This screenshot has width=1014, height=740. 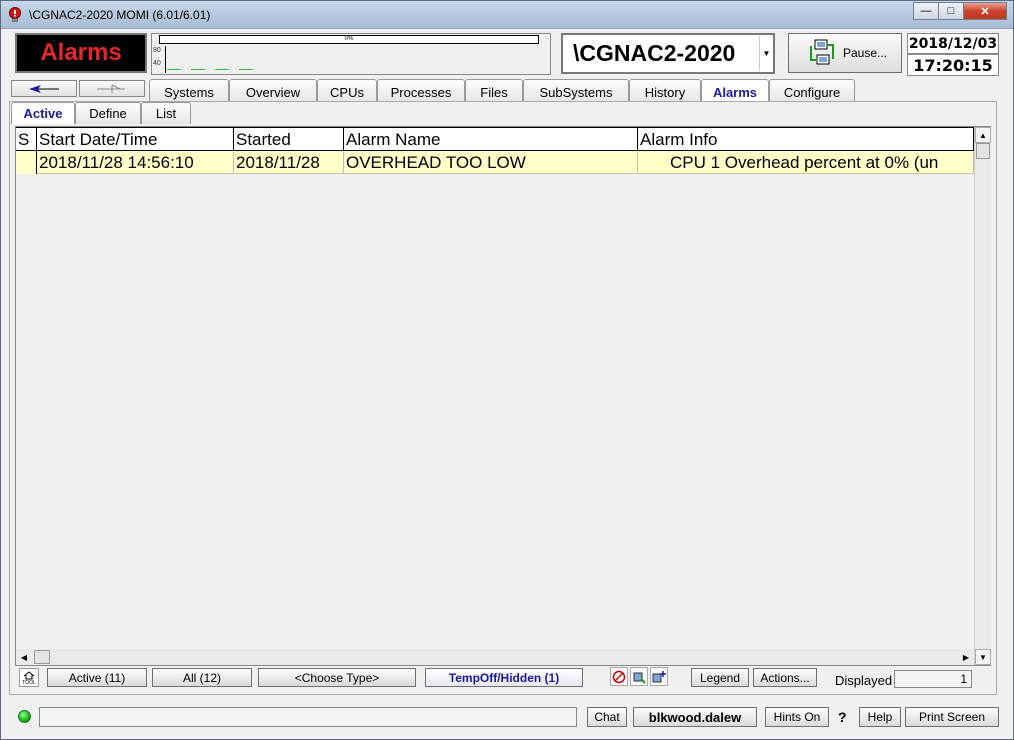 I want to click on column-header-alarm-name: Alarm Name, so click(x=491, y=139).